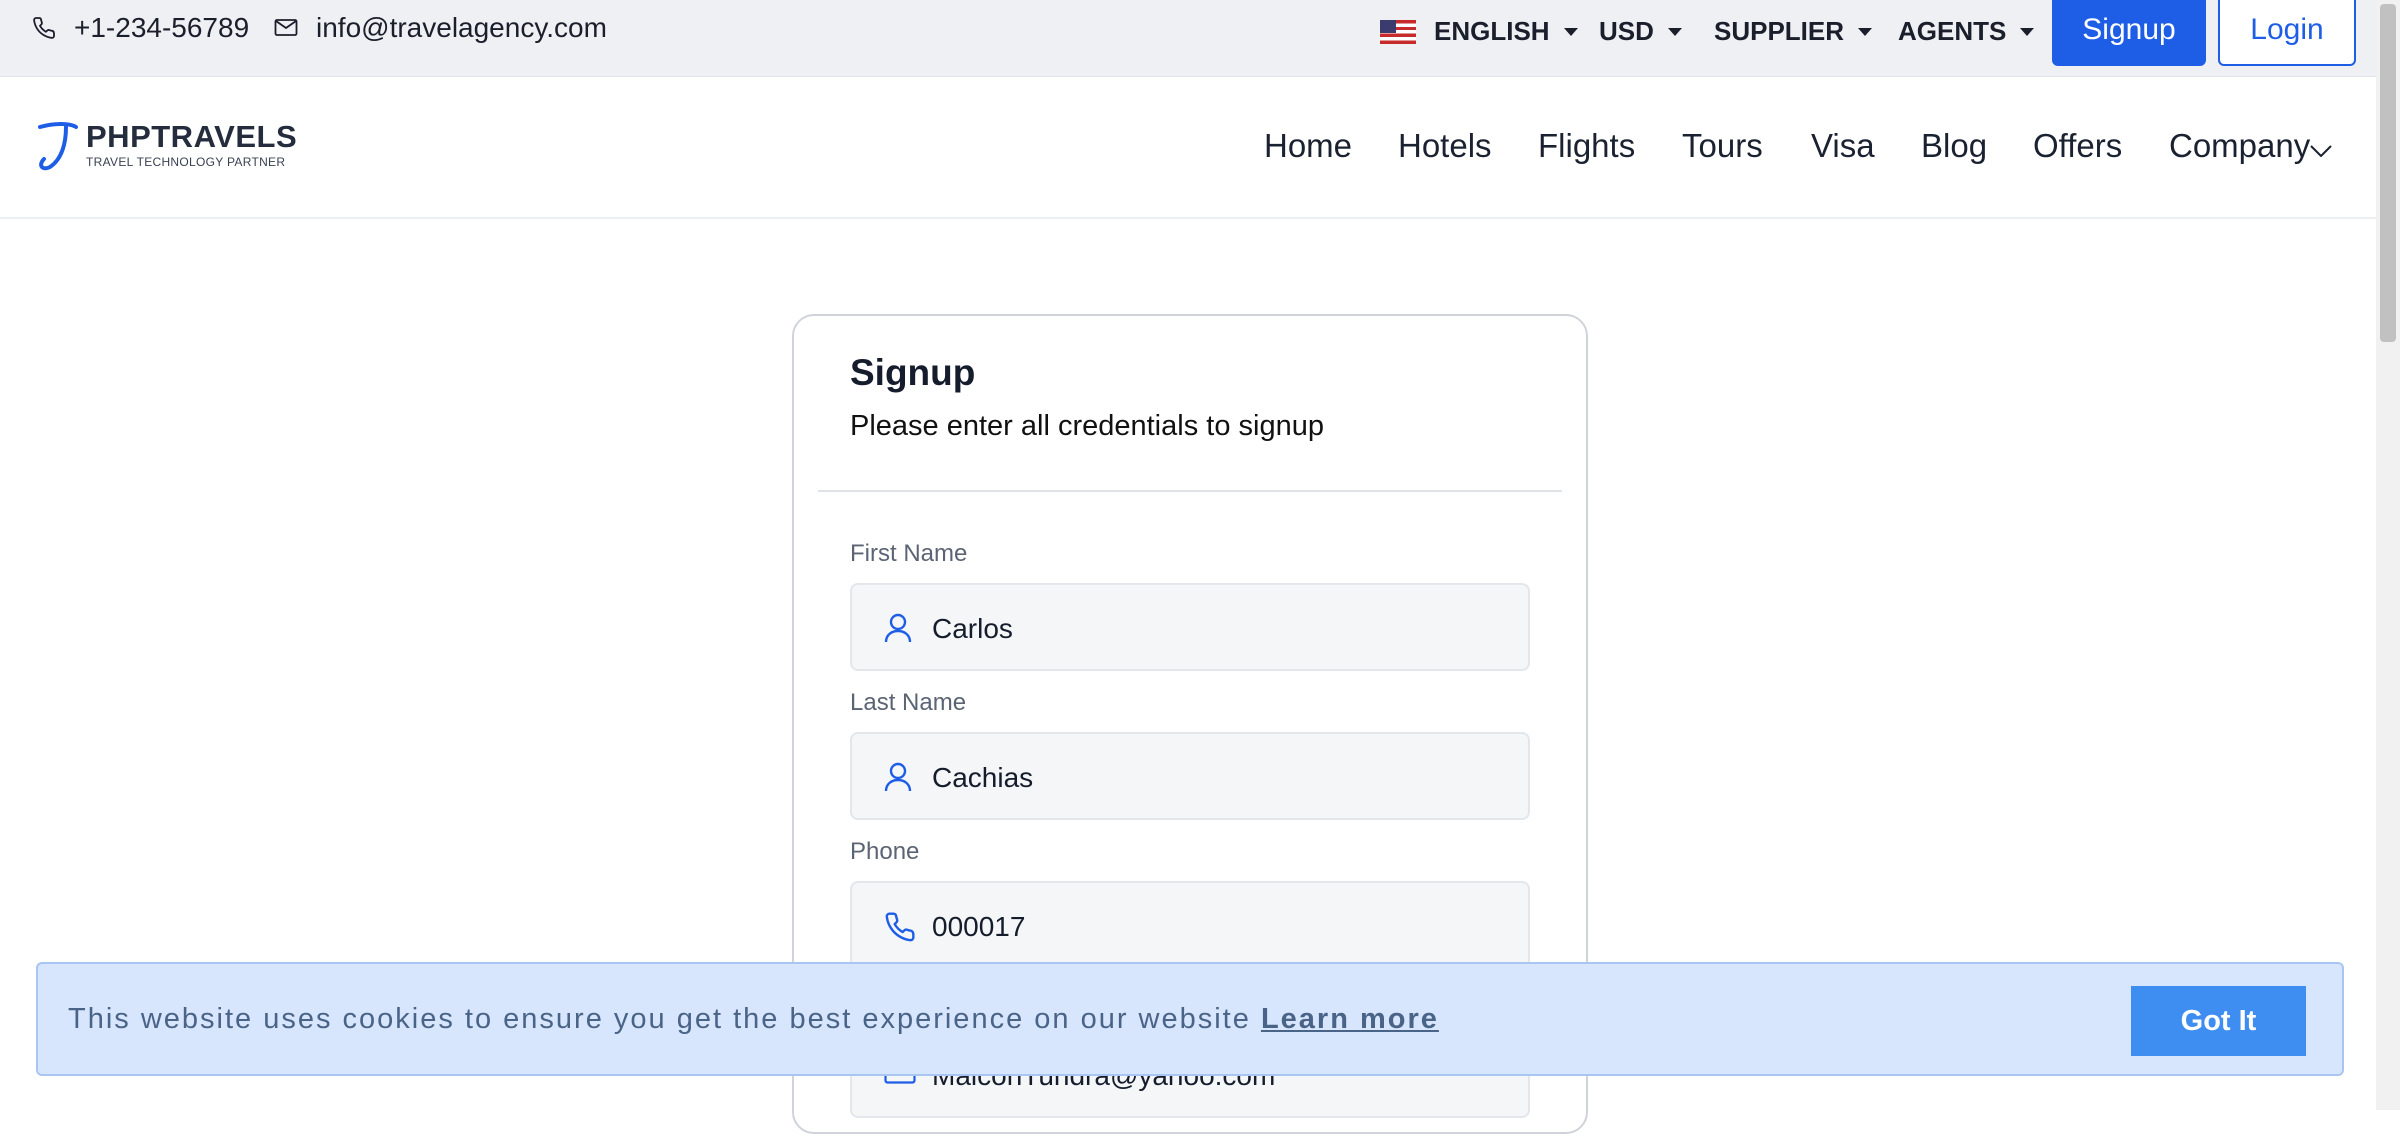 Image resolution: width=2400 pixels, height=1134 pixels. I want to click on us-flag-icon, so click(1398, 31).